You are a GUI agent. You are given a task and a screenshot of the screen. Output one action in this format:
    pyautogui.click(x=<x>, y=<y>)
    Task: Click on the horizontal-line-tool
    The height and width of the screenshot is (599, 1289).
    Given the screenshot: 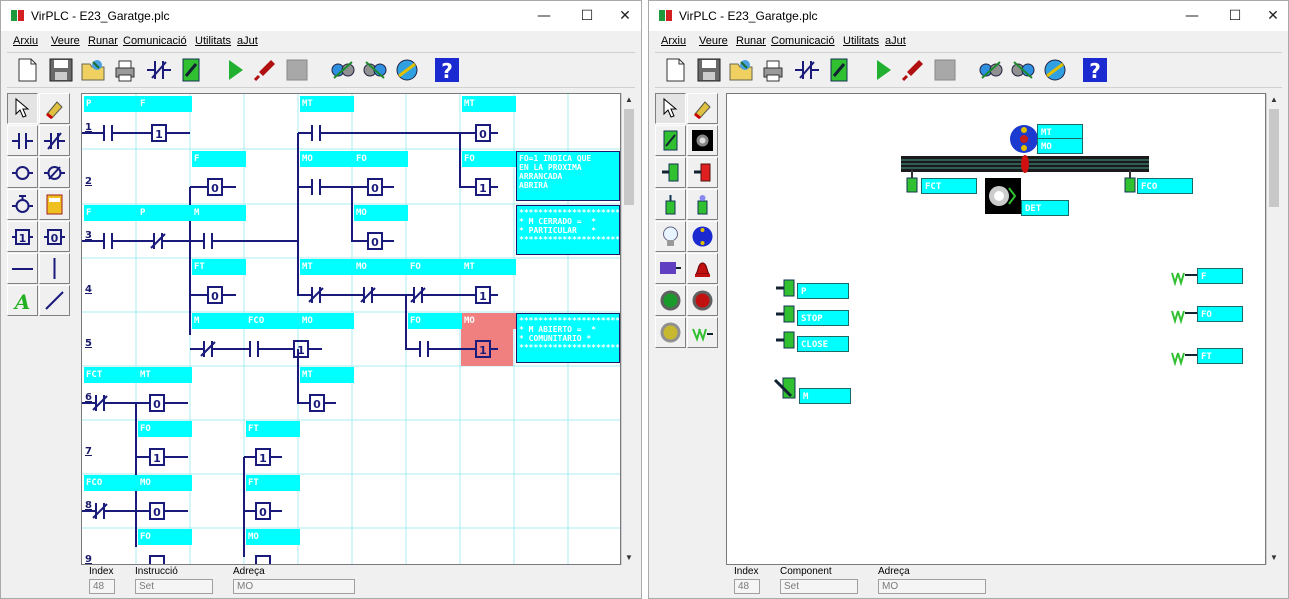 What is the action you would take?
    pyautogui.click(x=22, y=268)
    